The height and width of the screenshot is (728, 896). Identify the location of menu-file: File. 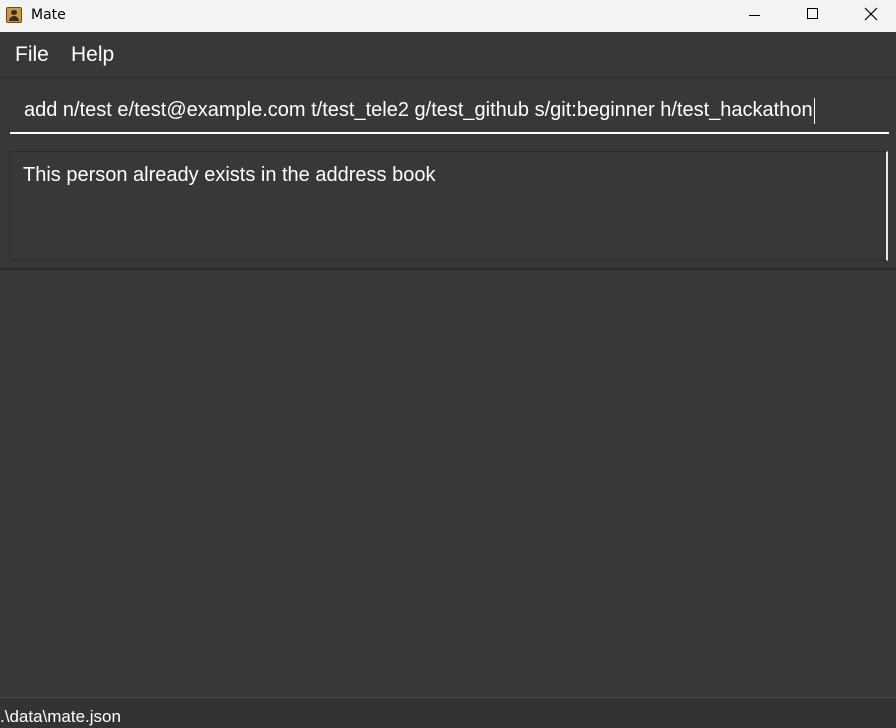
(32, 55).